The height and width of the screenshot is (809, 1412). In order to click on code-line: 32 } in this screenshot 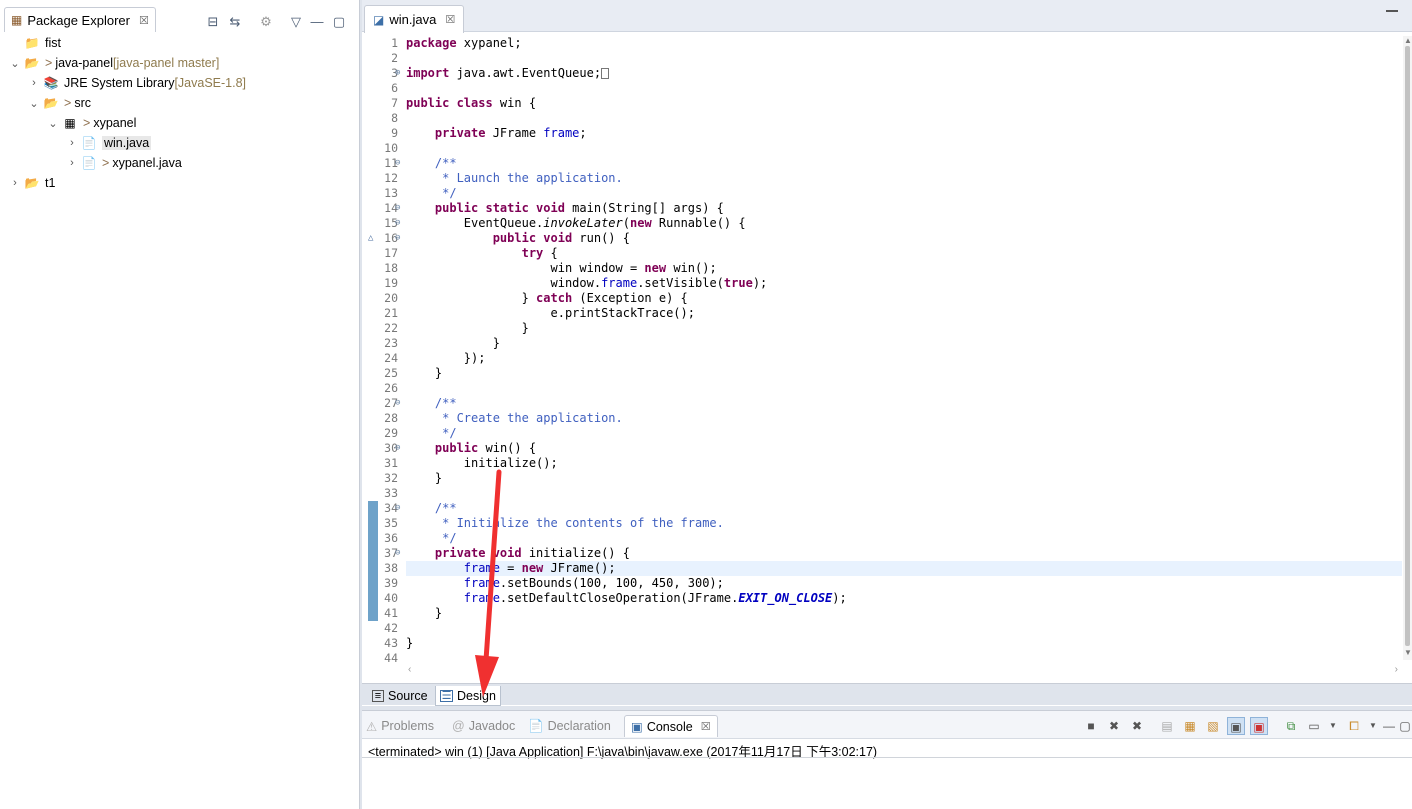, I will do `click(882, 478)`.